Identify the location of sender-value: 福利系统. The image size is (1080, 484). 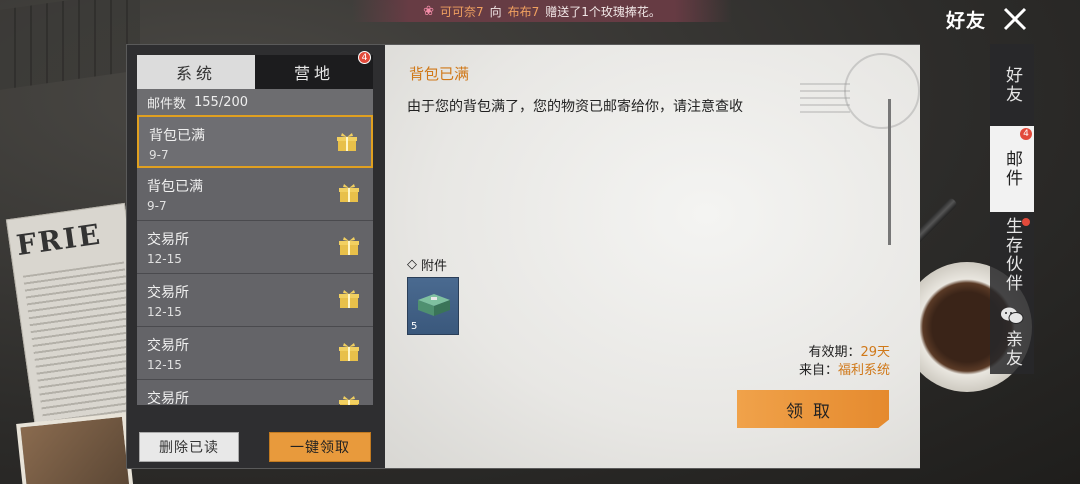
(863, 370).